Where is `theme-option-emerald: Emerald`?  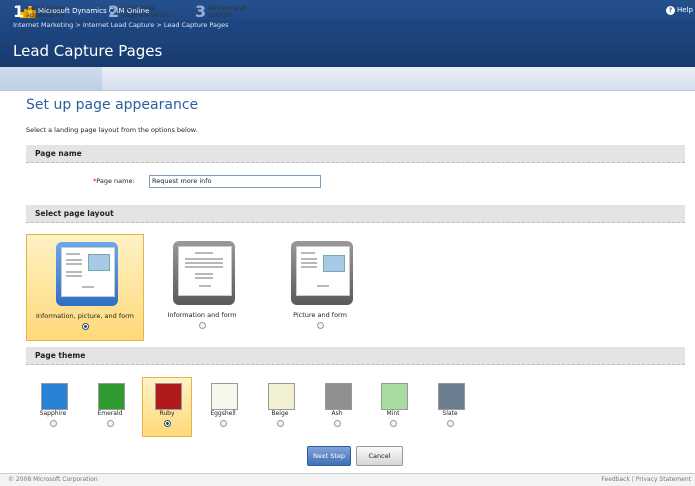
theme-option-emerald: Emerald is located at coordinates (110, 407).